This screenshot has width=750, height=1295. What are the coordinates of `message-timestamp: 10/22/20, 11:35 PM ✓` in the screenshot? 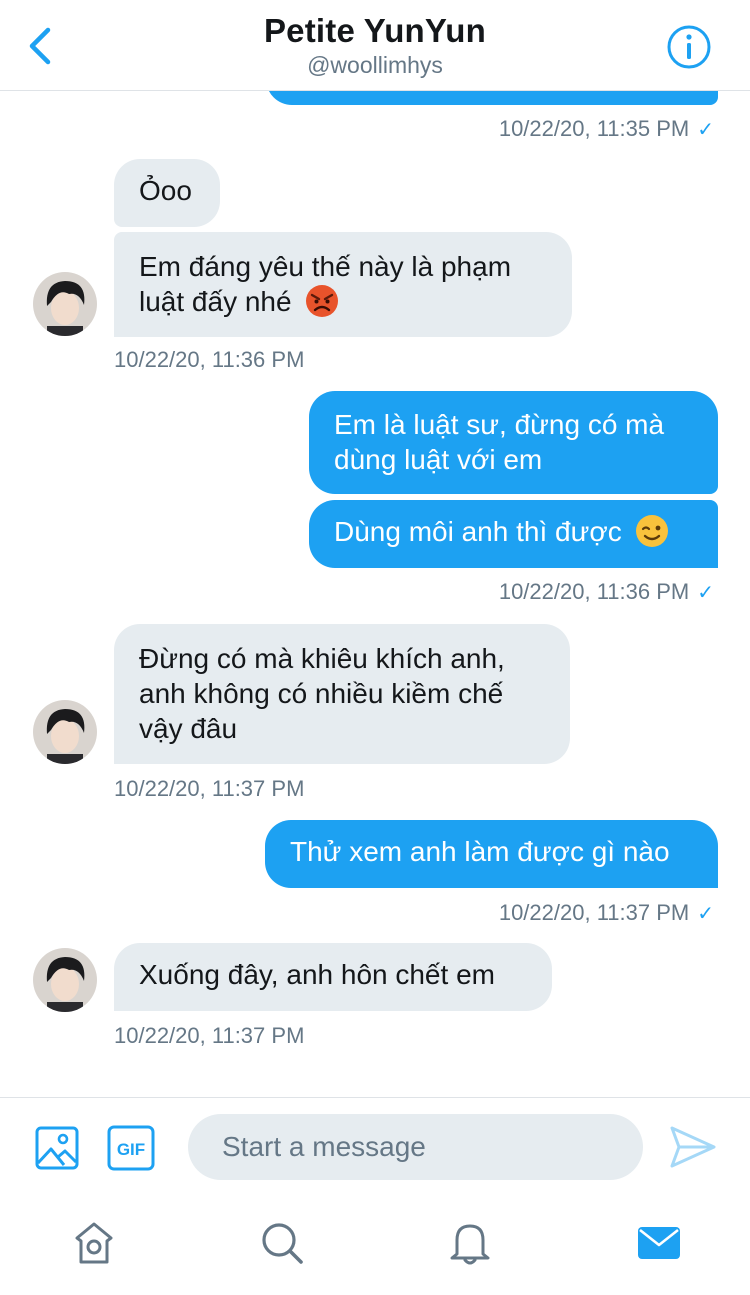 It's located at (606, 128).